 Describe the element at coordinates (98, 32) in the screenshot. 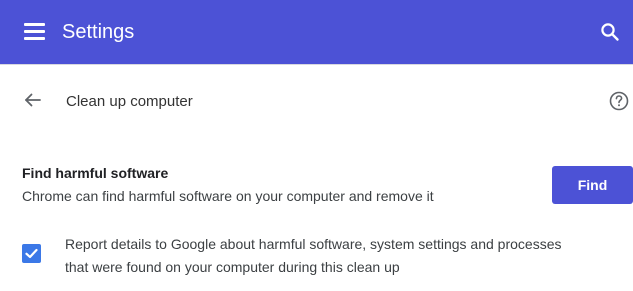

I see `page-title: Settings` at that location.